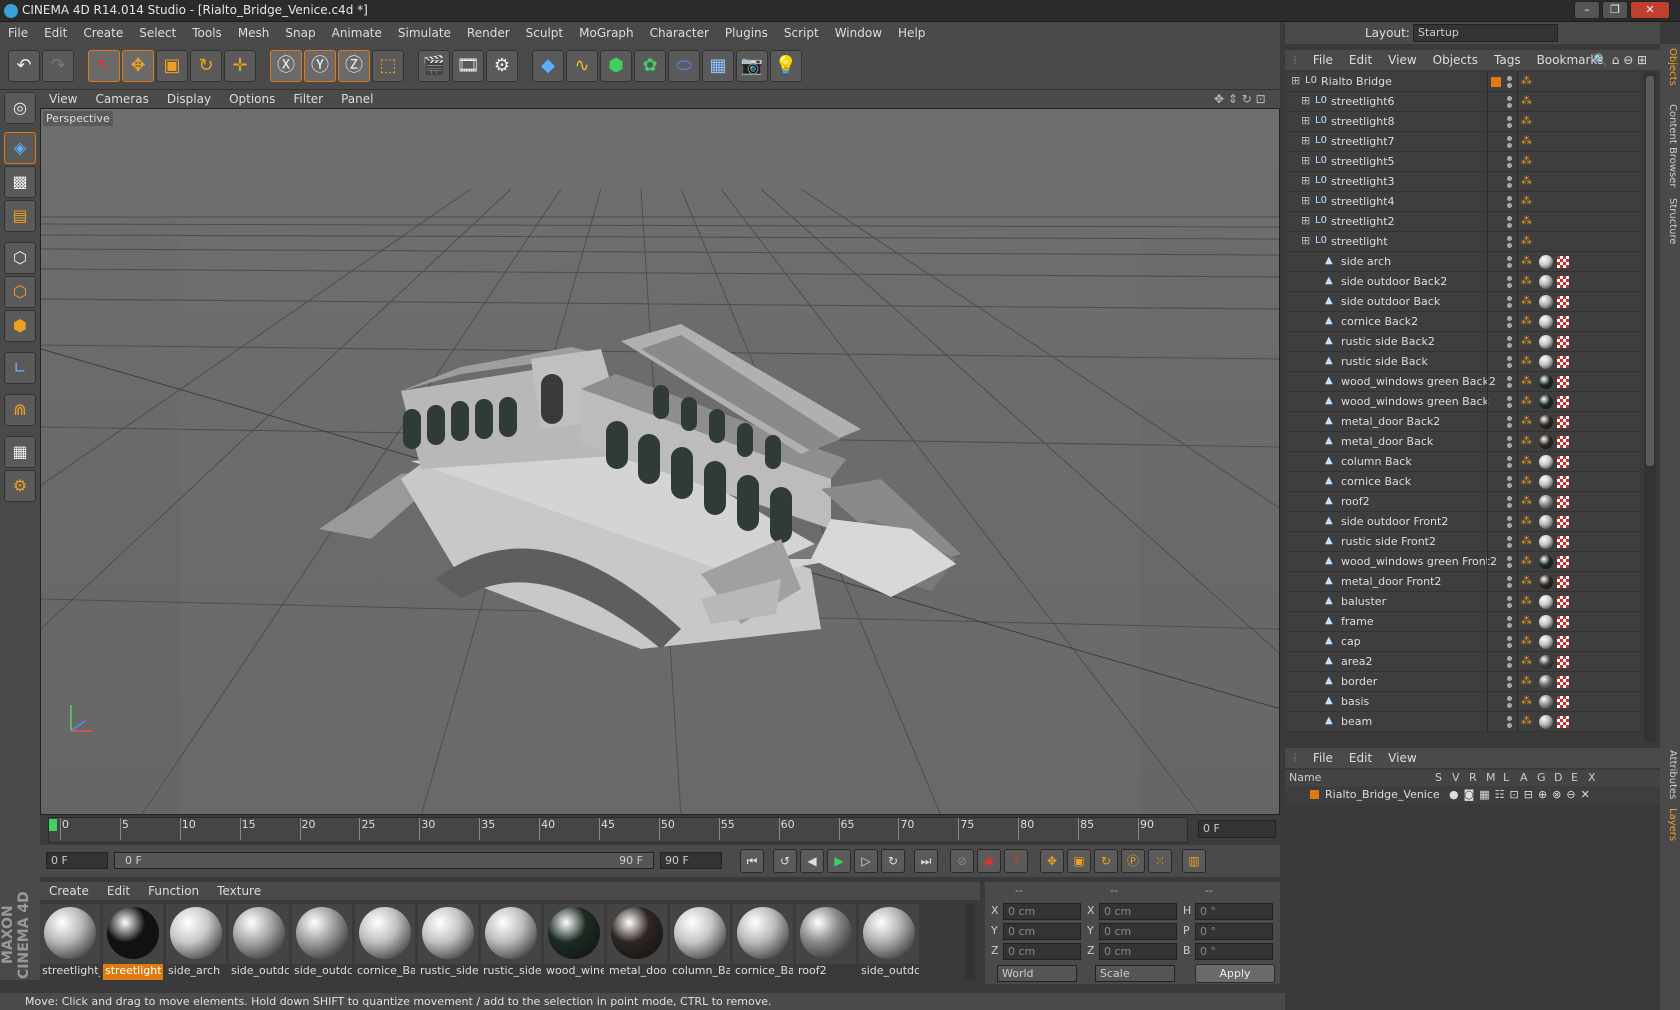 The image size is (1680, 1010). Describe the element at coordinates (254, 33) in the screenshot. I see `menu-mesh: Mesh` at that location.